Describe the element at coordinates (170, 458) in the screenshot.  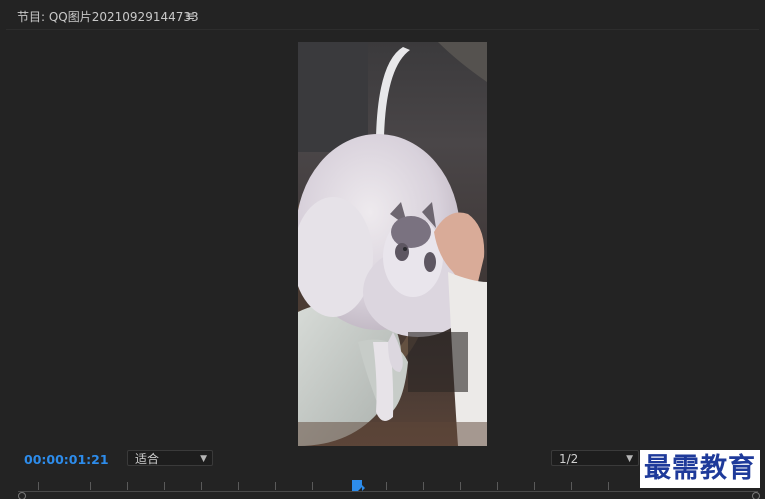
I see `zoom-fit-dropdown: 适合 ▼` at that location.